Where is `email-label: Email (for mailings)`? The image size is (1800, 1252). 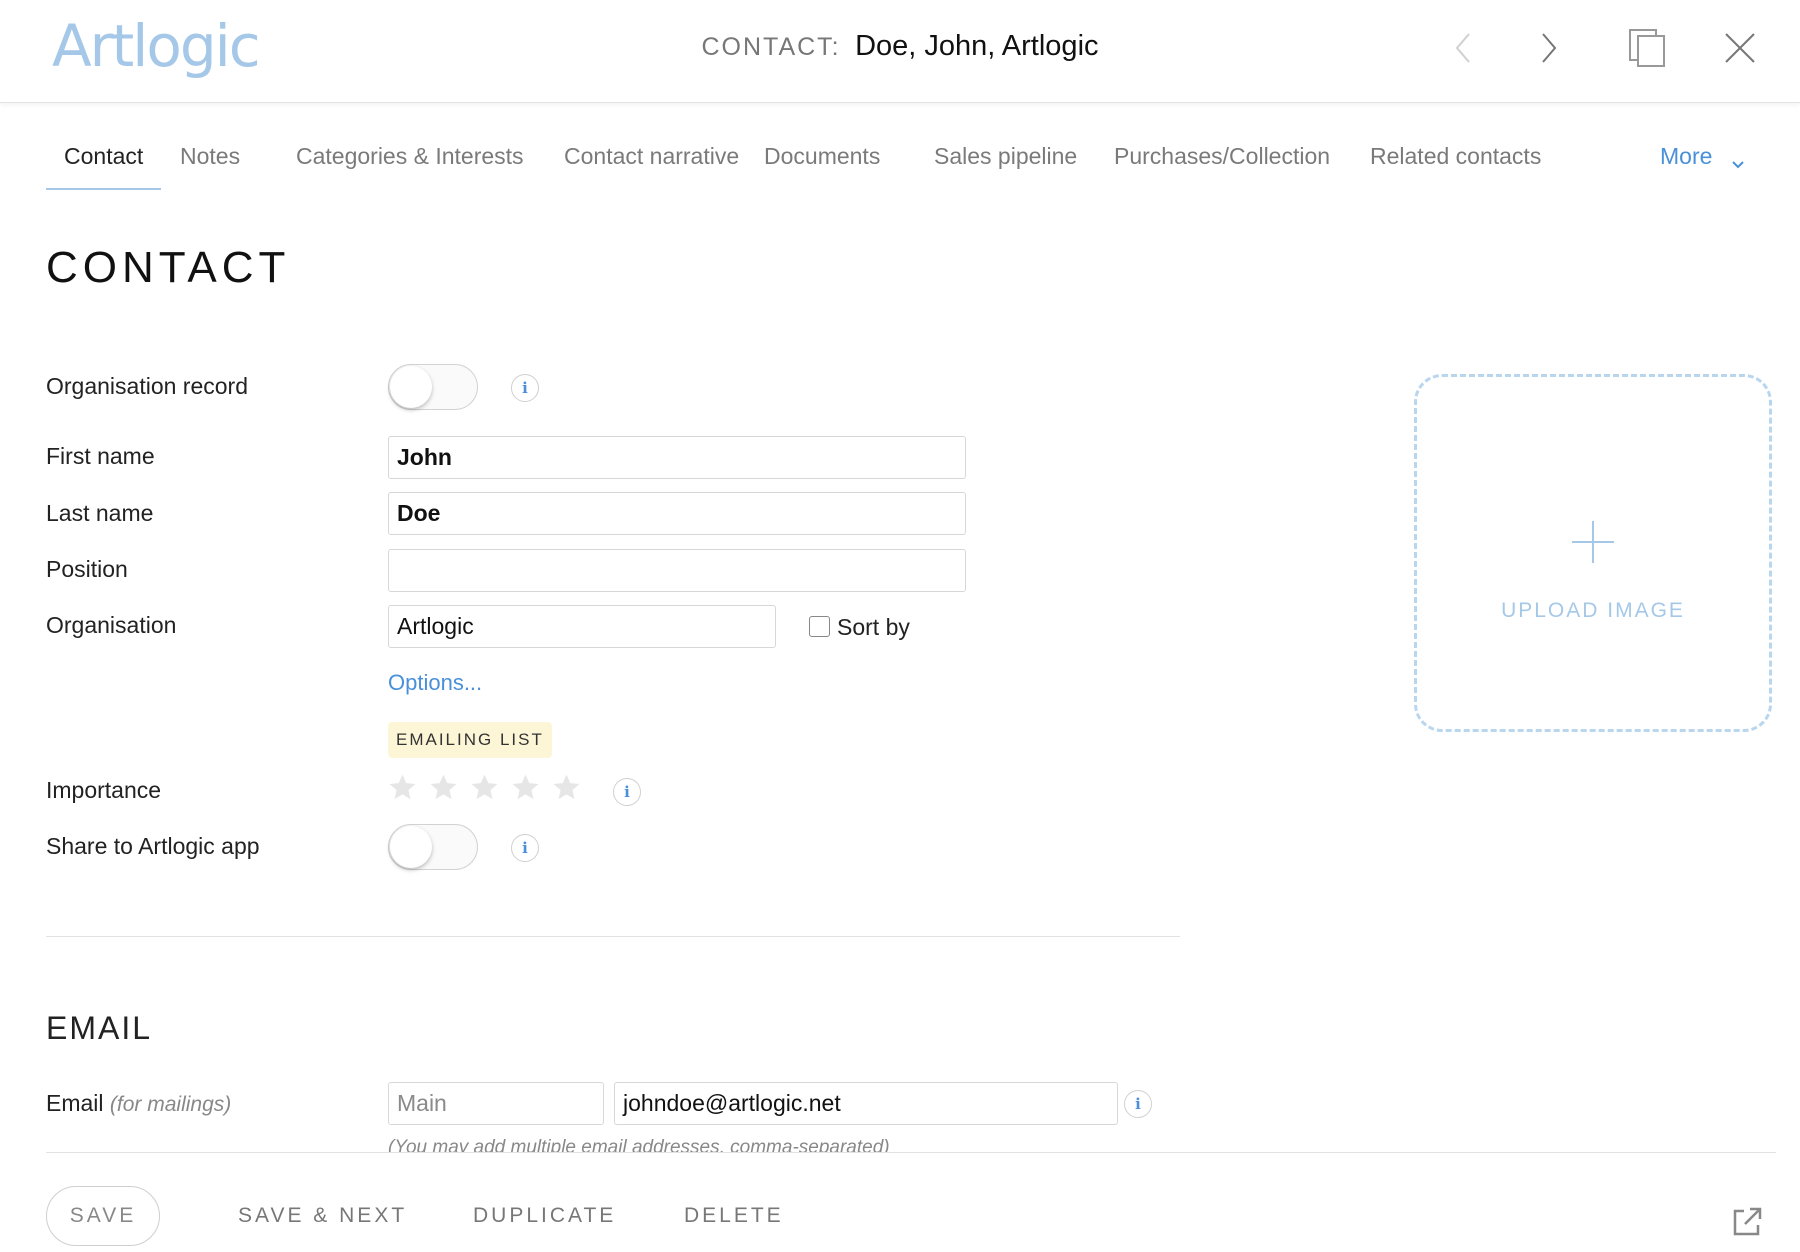
email-label: Email (for mailings) is located at coordinates (138, 1103).